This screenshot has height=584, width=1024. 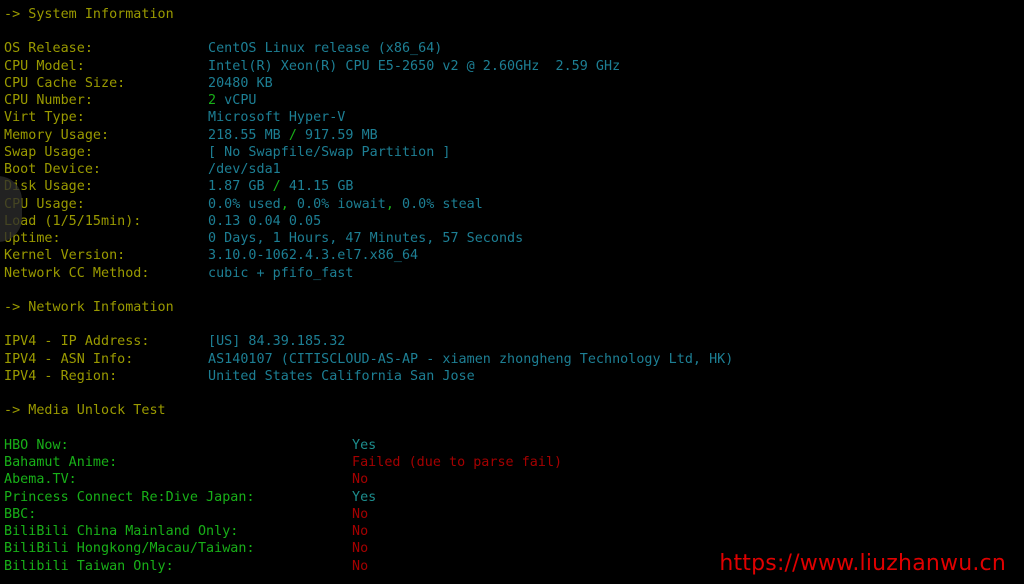 What do you see at coordinates (248, 135) in the screenshot?
I see `value-memory-used: 218.55 MB` at bounding box center [248, 135].